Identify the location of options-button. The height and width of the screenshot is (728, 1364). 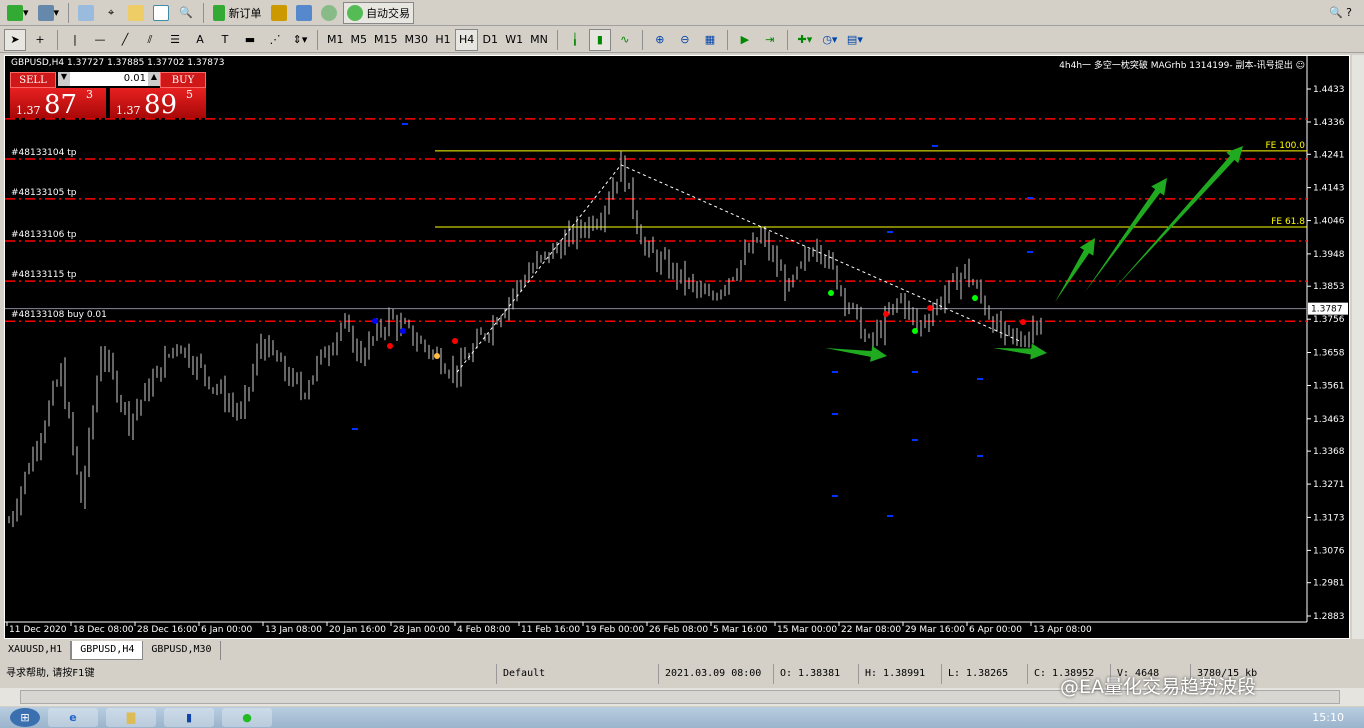
(304, 13).